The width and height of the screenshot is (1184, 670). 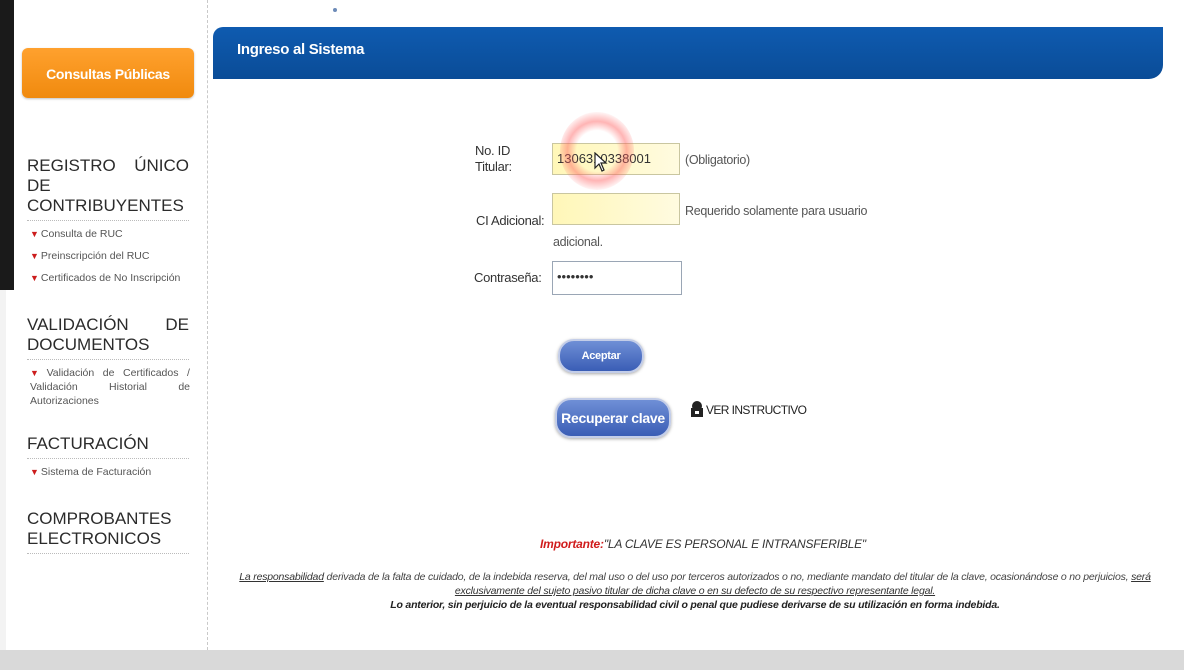 I want to click on sidebar-item-consulta-ruc: ▼ Consulta de RUC, so click(x=110, y=234).